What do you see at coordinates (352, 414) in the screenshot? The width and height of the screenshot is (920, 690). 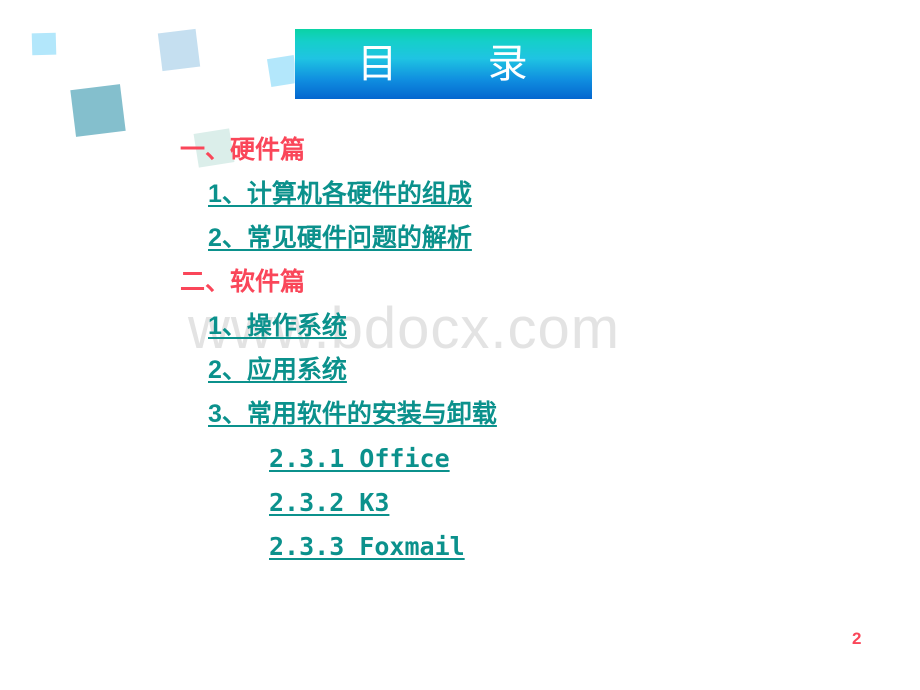 I see `toc-item-label: 3、常用软件的安装与卸载` at bounding box center [352, 414].